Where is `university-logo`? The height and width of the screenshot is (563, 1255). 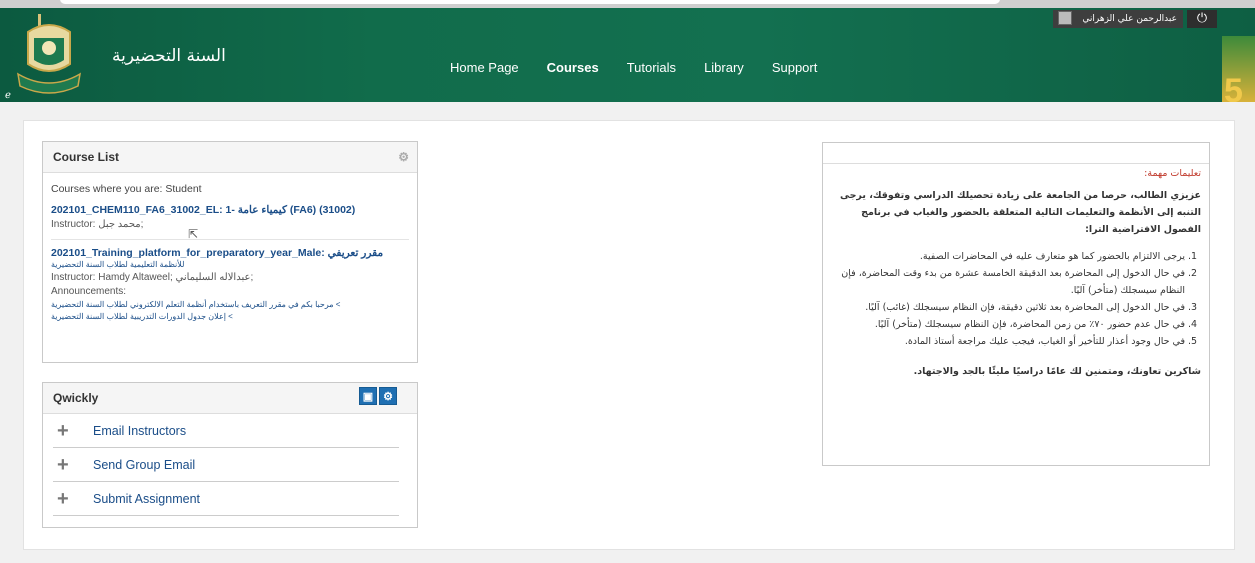 university-logo is located at coordinates (49, 54).